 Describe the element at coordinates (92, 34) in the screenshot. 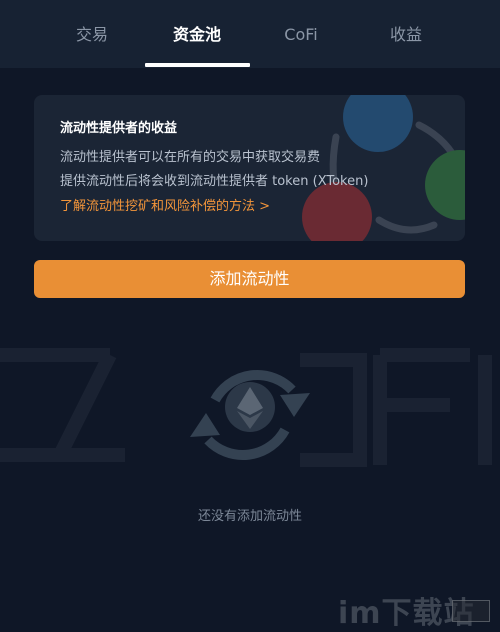

I see `tab-trade: 交易` at that location.